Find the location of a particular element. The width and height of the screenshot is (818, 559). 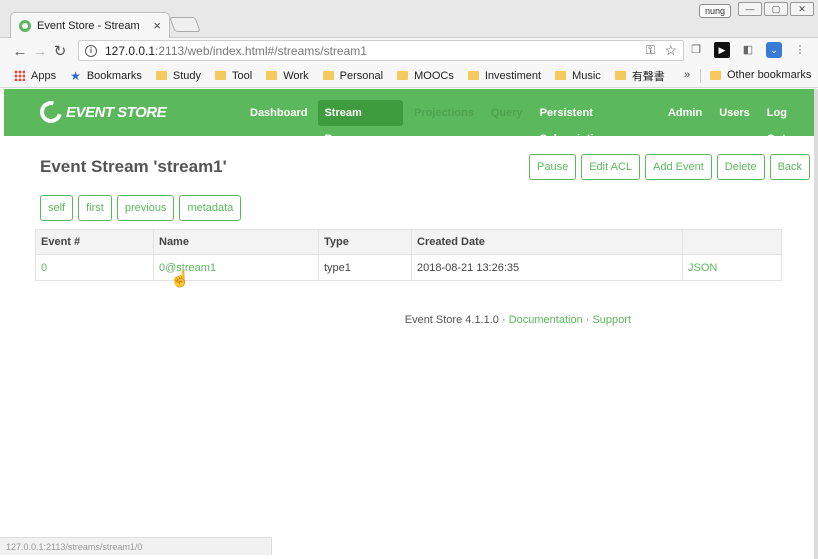

forward-arrow-icon: → is located at coordinates (40, 51).